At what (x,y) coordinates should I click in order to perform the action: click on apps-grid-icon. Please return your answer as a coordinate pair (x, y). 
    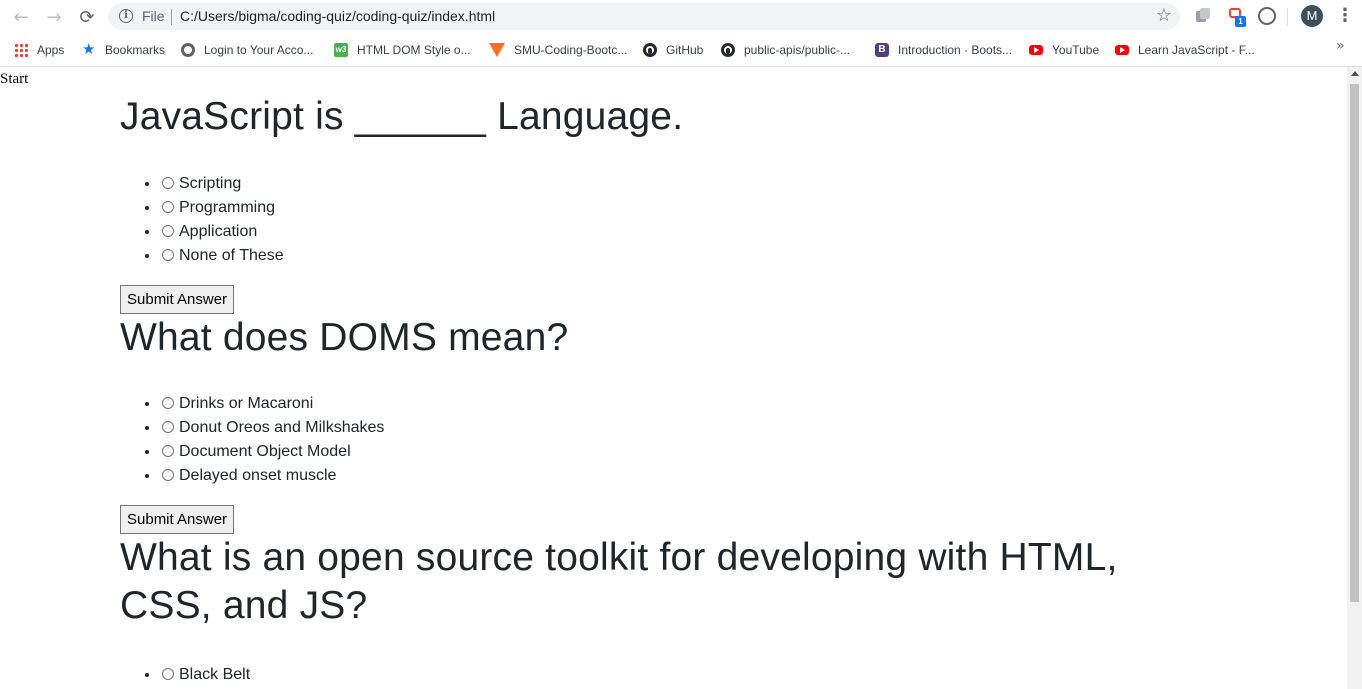
    Looking at the image, I should click on (21, 50).